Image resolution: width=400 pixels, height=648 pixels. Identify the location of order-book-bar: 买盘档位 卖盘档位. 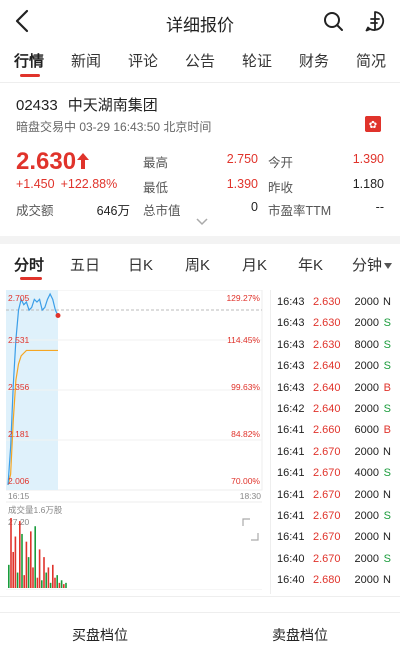
(200, 630).